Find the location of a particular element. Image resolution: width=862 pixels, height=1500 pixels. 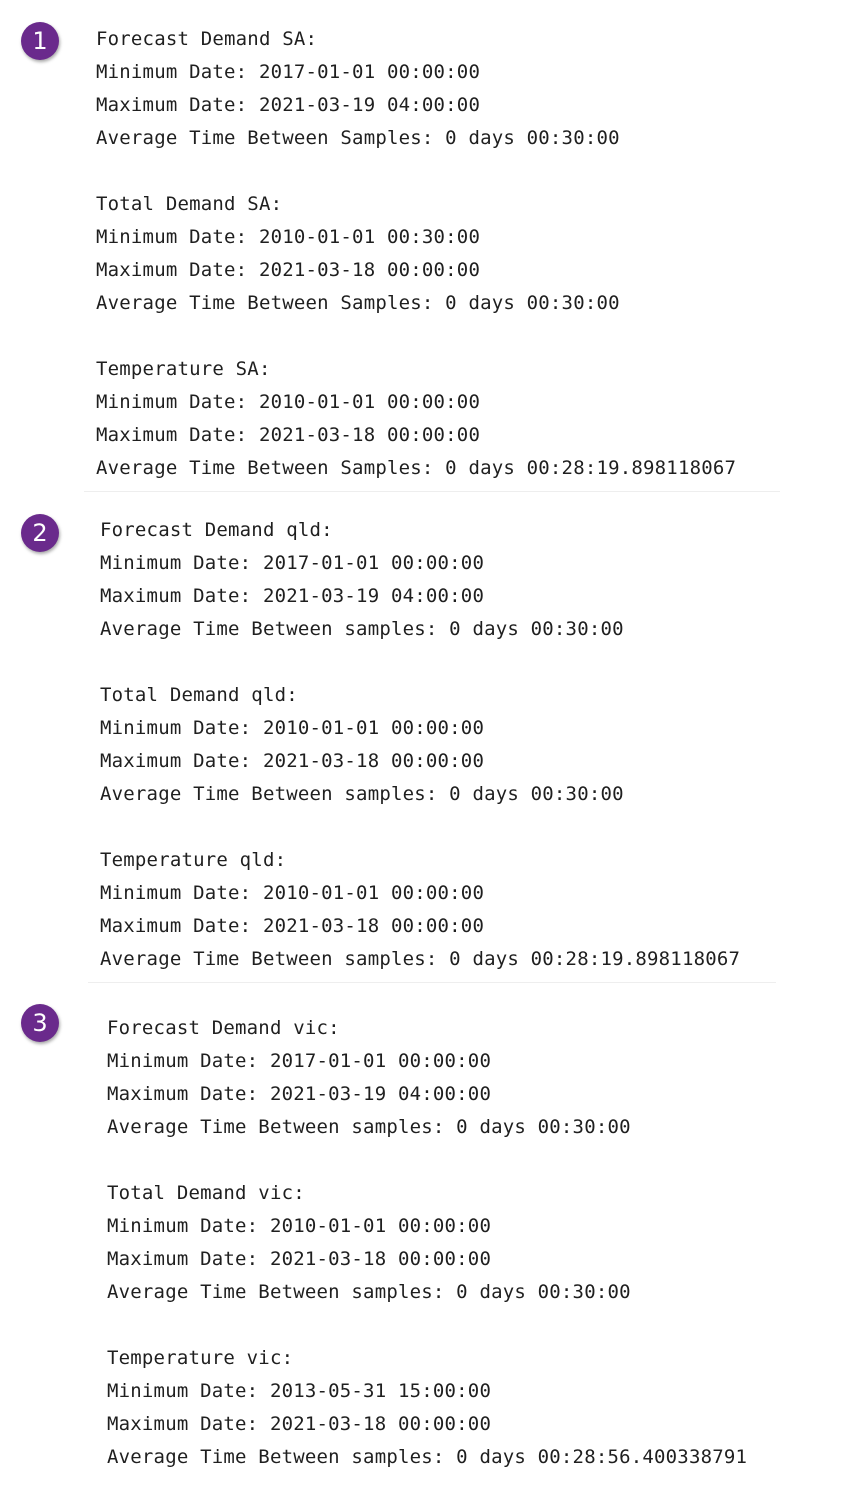

section-title: Forecast Demand vic: is located at coordinates (223, 1028).